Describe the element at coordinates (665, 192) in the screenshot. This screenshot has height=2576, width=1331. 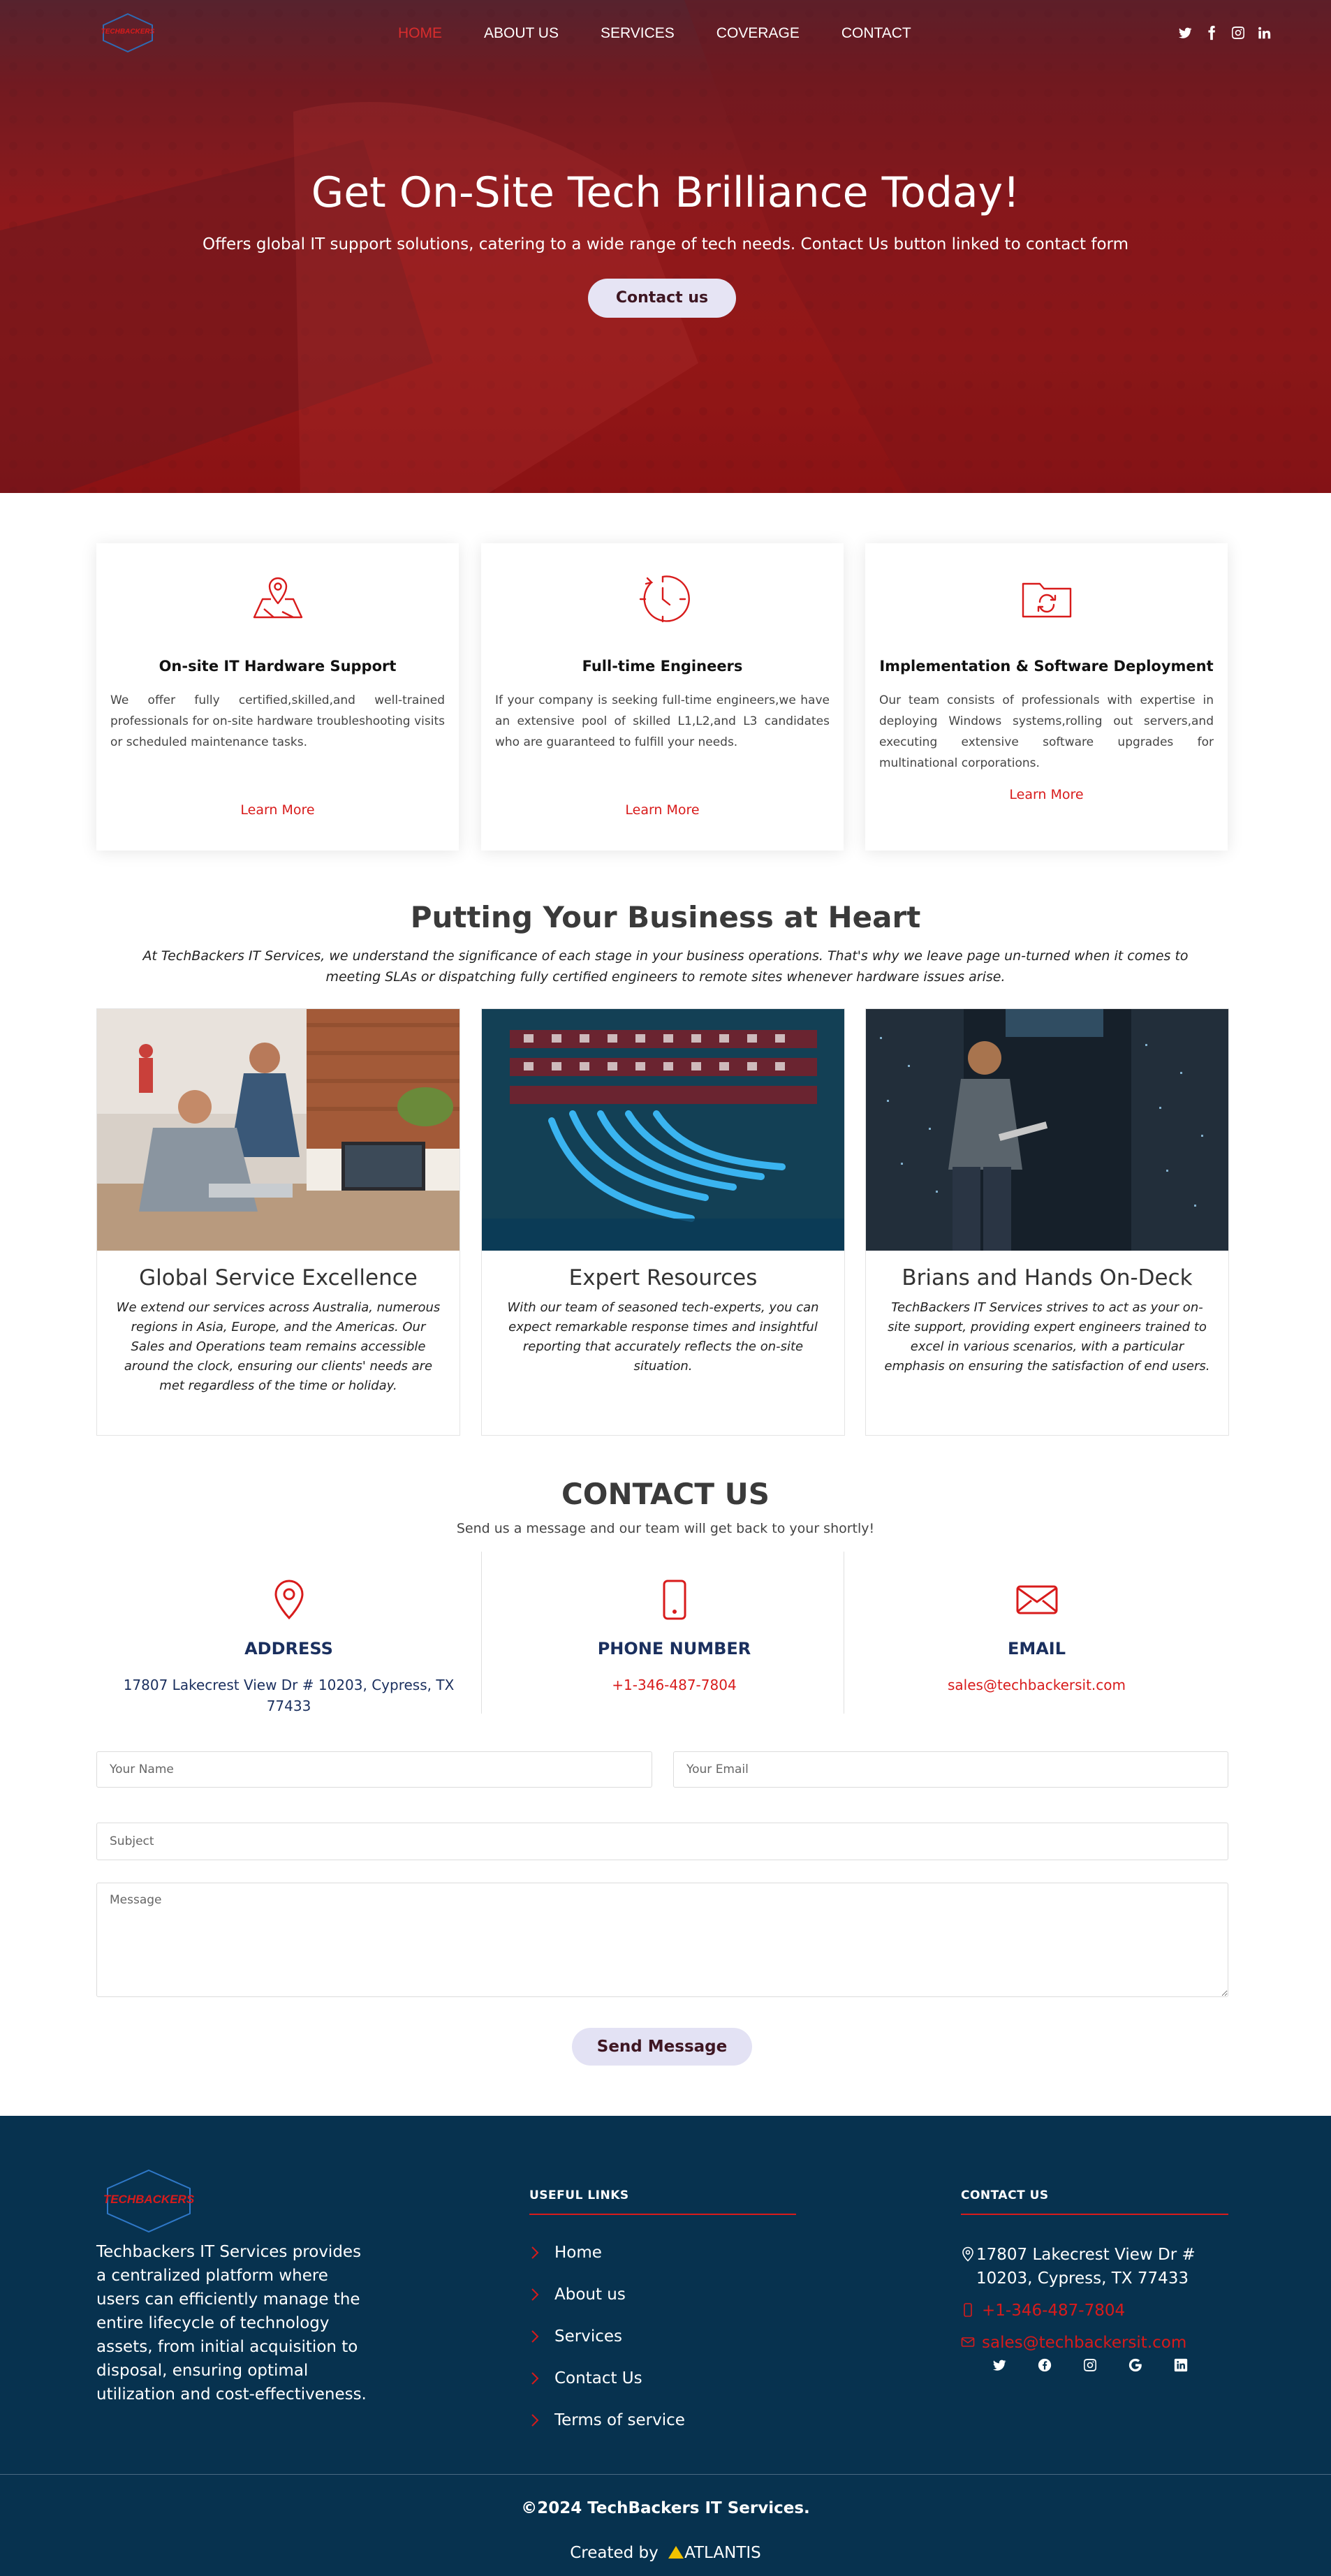
I see `hero-title: Get On-Site Tech Brilliance Today!` at that location.